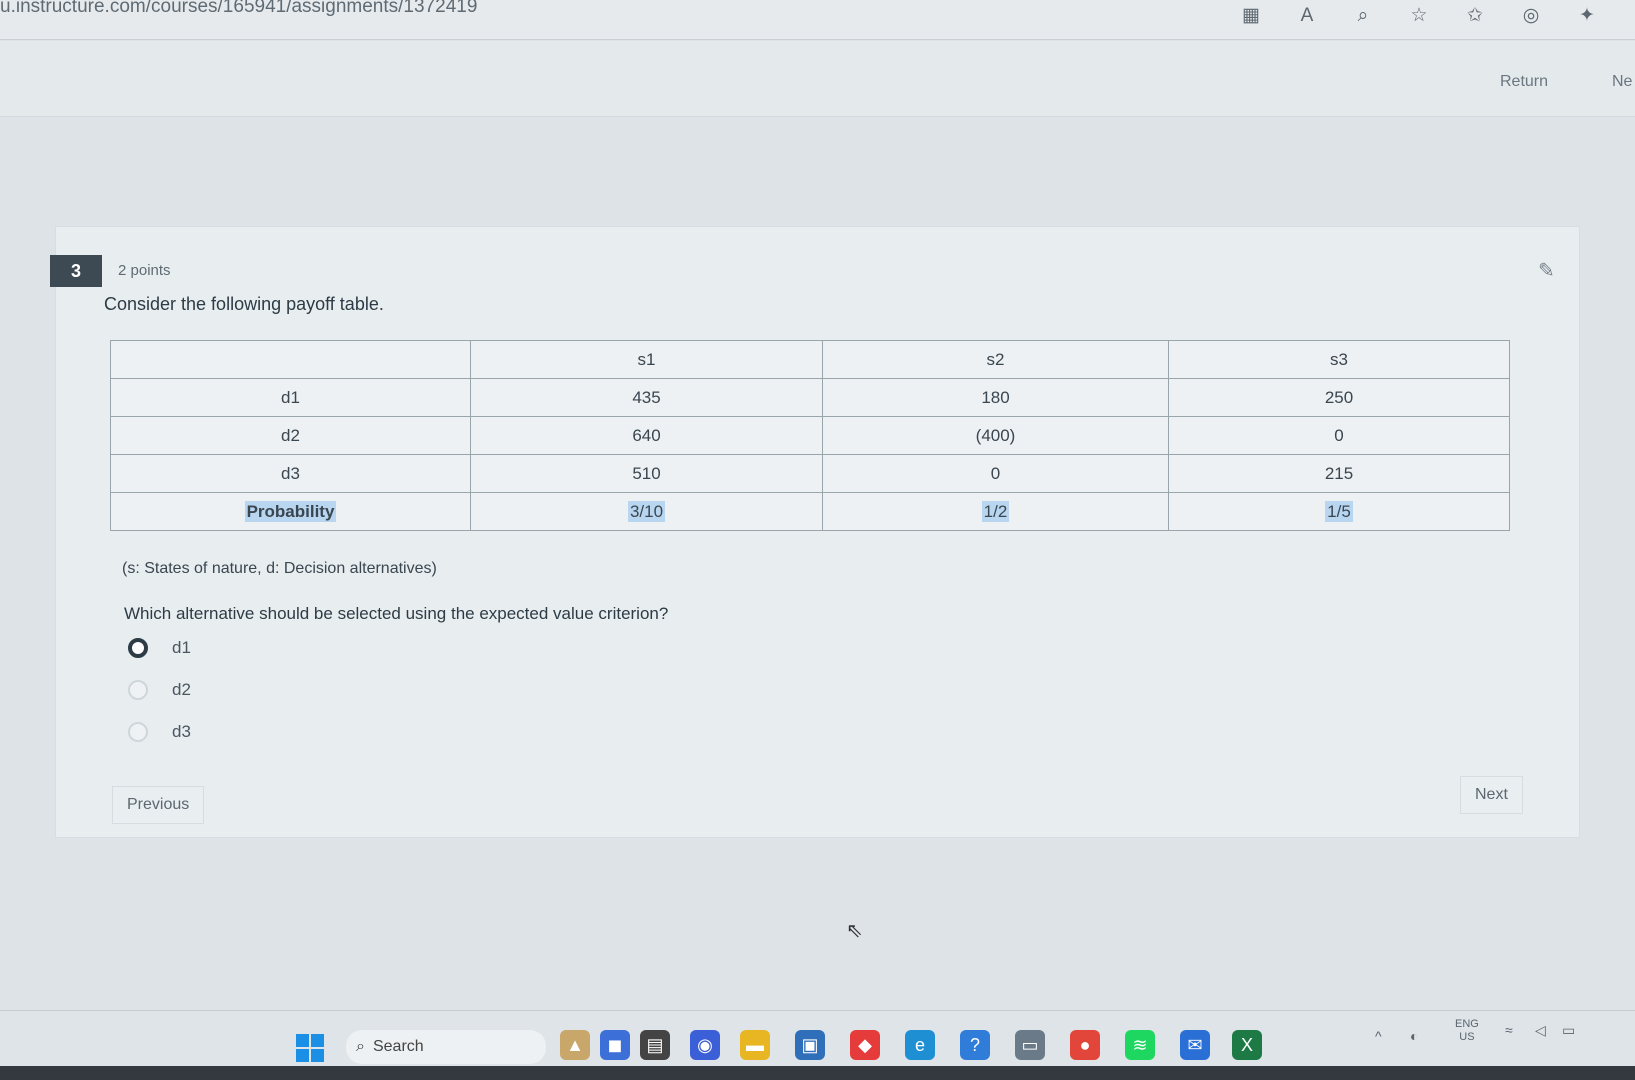 The height and width of the screenshot is (1080, 1635). Describe the element at coordinates (810, 1045) in the screenshot. I see `store-icon: ▣` at that location.